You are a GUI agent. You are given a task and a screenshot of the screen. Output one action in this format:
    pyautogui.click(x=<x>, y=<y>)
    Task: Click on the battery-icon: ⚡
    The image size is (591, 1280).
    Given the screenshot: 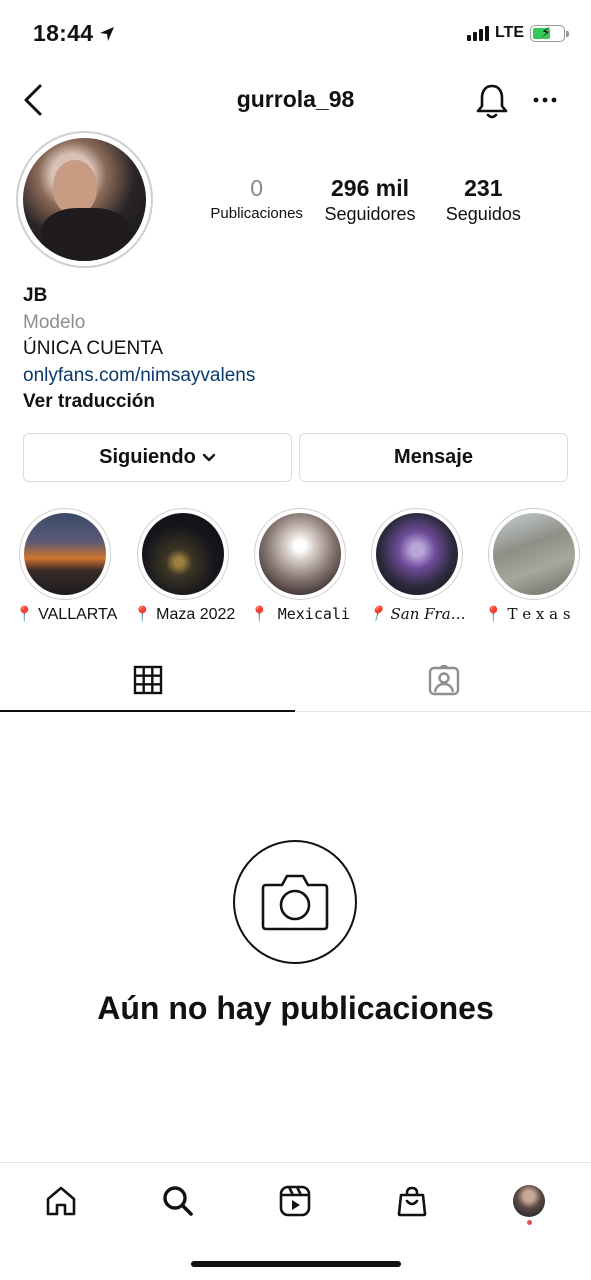 What is the action you would take?
    pyautogui.click(x=549, y=33)
    